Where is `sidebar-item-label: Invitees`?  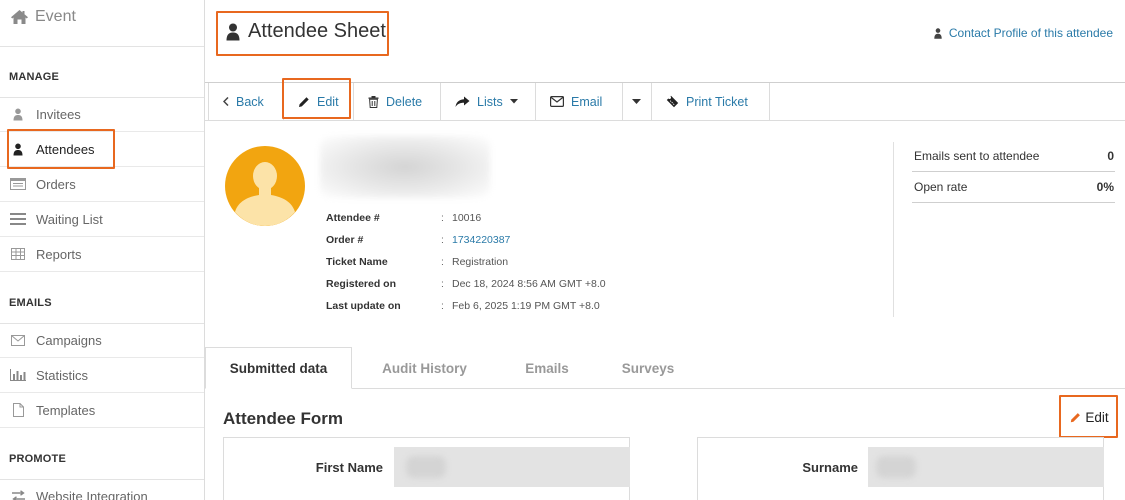 sidebar-item-label: Invitees is located at coordinates (58, 114).